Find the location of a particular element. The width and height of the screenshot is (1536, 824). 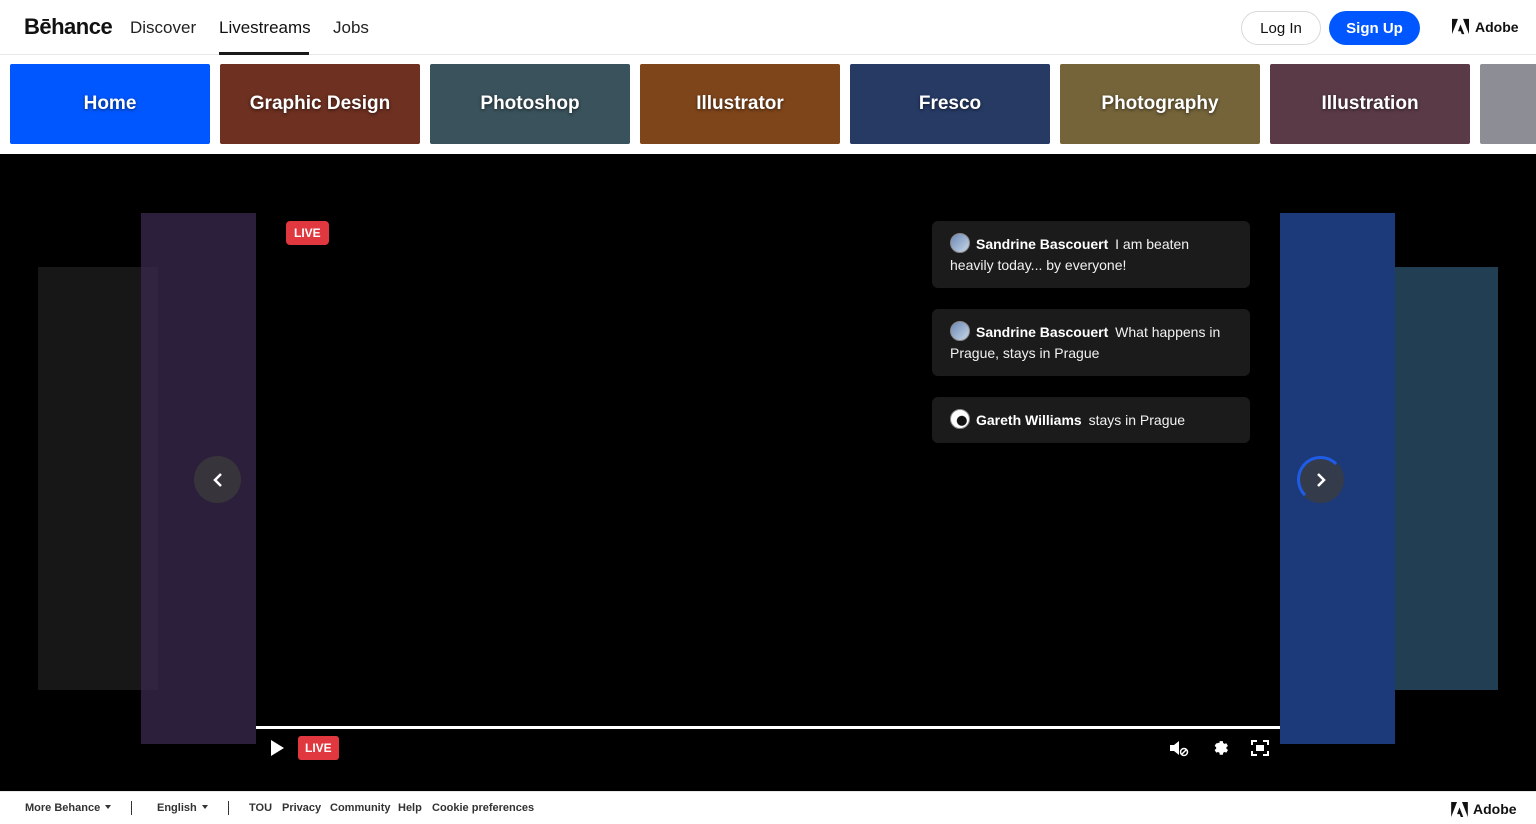

category-tile-illustration: Illustration is located at coordinates (1370, 104).